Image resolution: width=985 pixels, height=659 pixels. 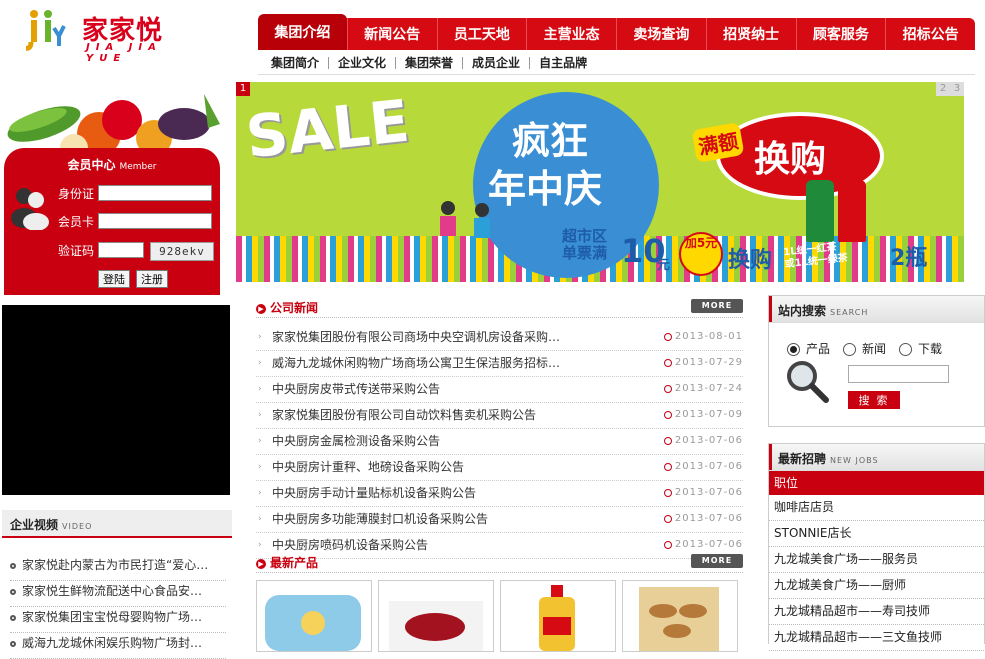 What do you see at coordinates (111, 35) in the screenshot?
I see `brand-logo: 家家悦 JIA JIA YUE` at bounding box center [111, 35].